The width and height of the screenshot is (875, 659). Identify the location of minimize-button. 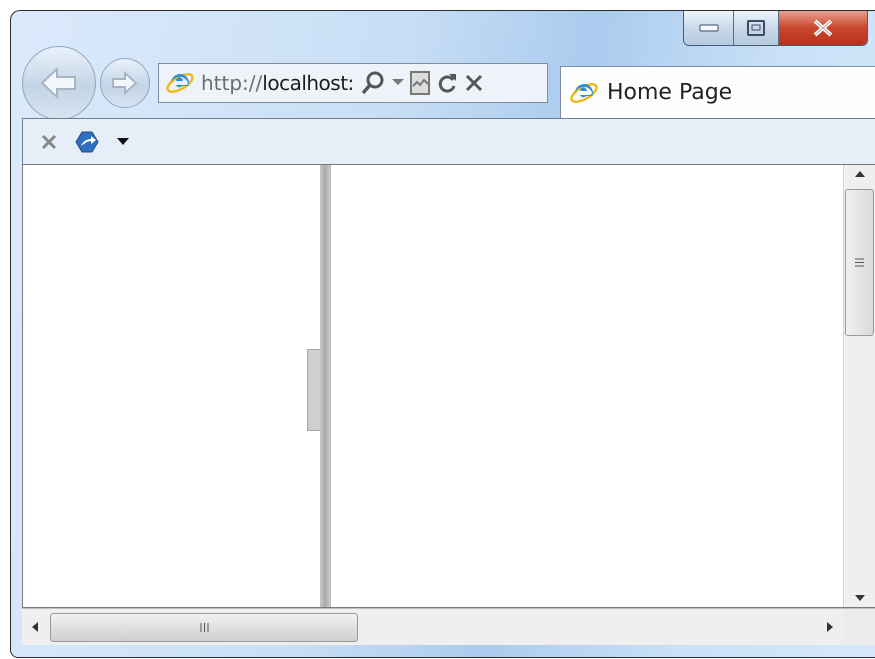
(708, 28).